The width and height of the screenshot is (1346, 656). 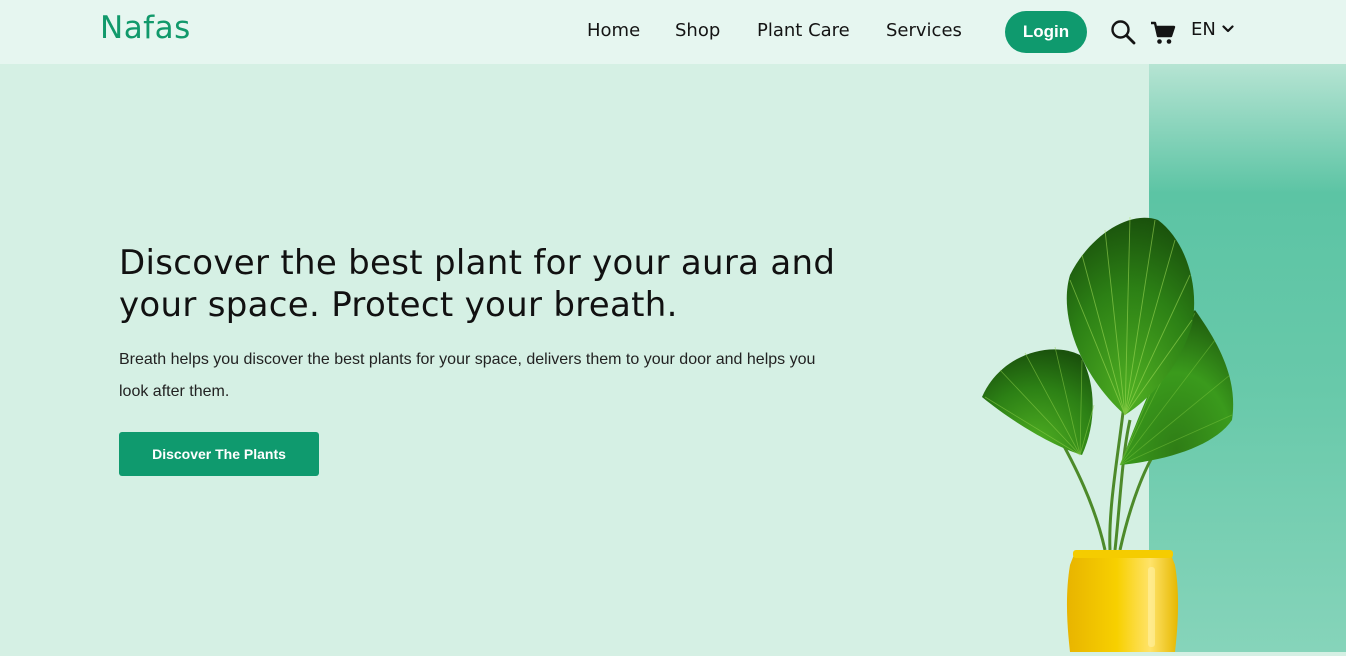 I want to click on nav-link-services: Services, so click(x=924, y=30).